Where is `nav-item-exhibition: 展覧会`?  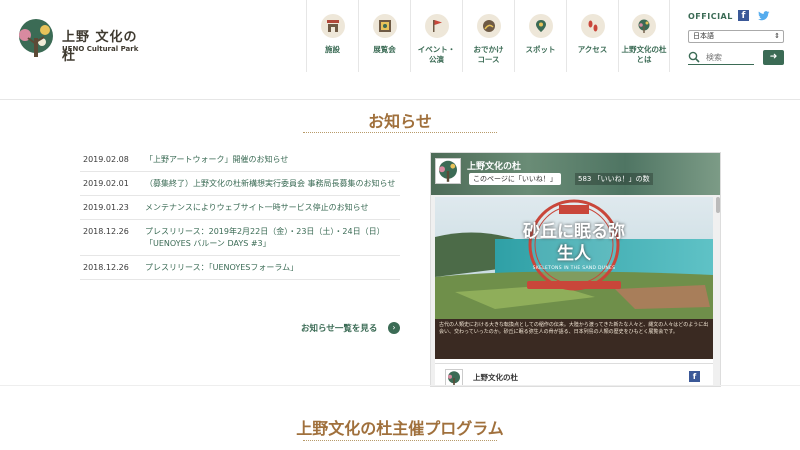
nav-item-exhibition: 展覧会 is located at coordinates (384, 36).